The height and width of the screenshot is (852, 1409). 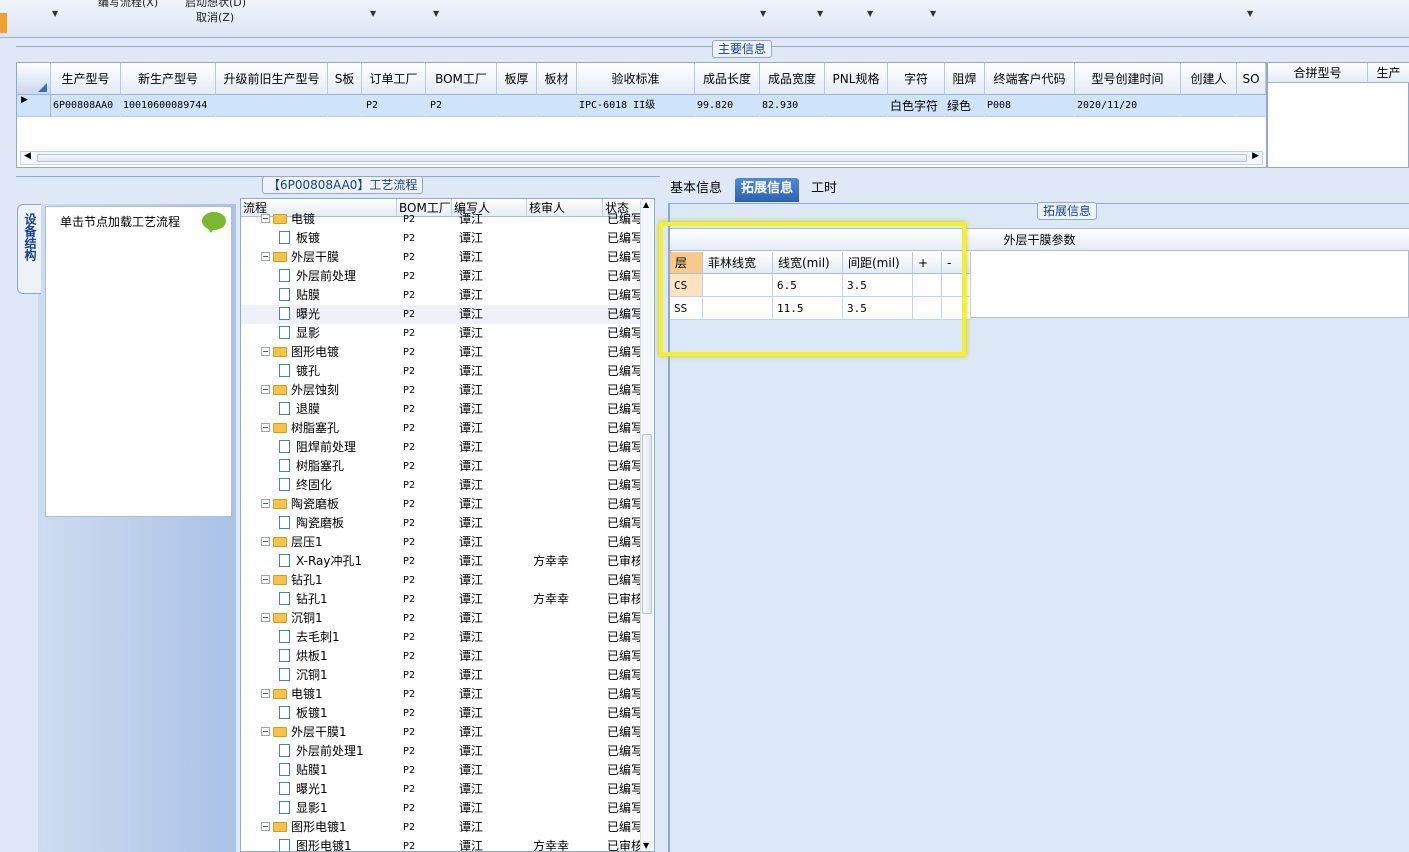 What do you see at coordinates (441, 808) in the screenshot?
I see `tree-row: 显影1 P2 谭江 已编写` at bounding box center [441, 808].